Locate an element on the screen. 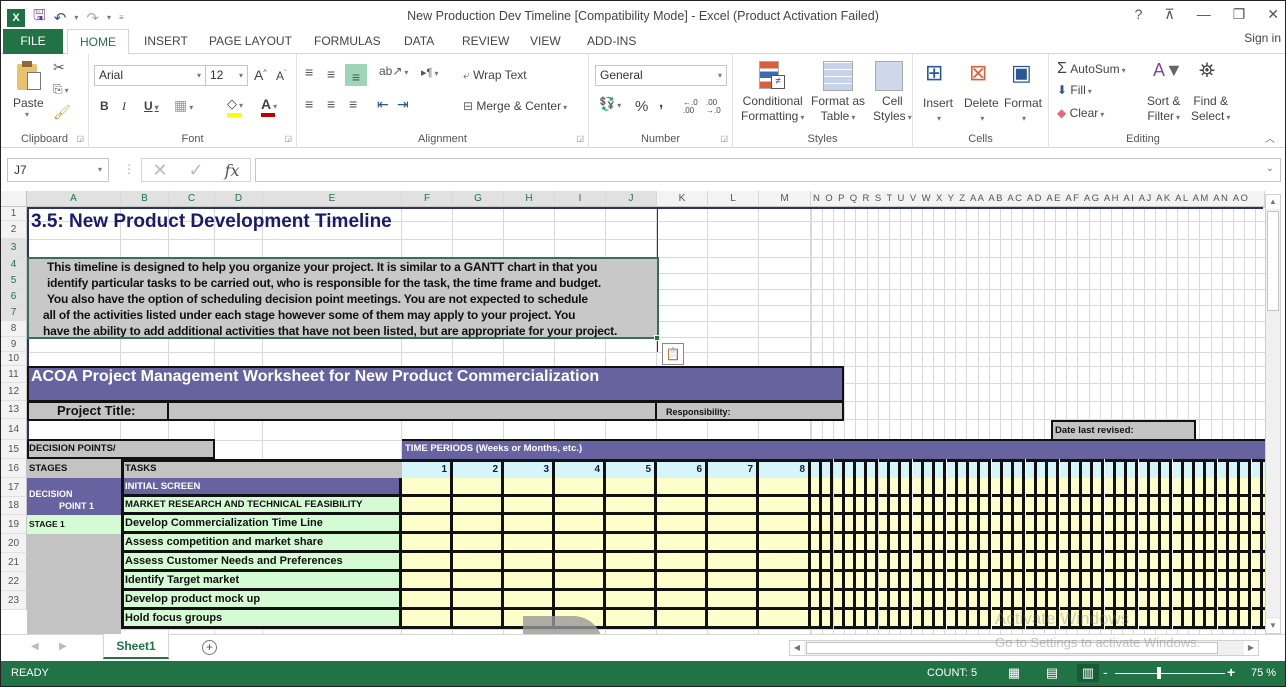 This screenshot has width=1286, height=687. fill-handle is located at coordinates (657, 338).